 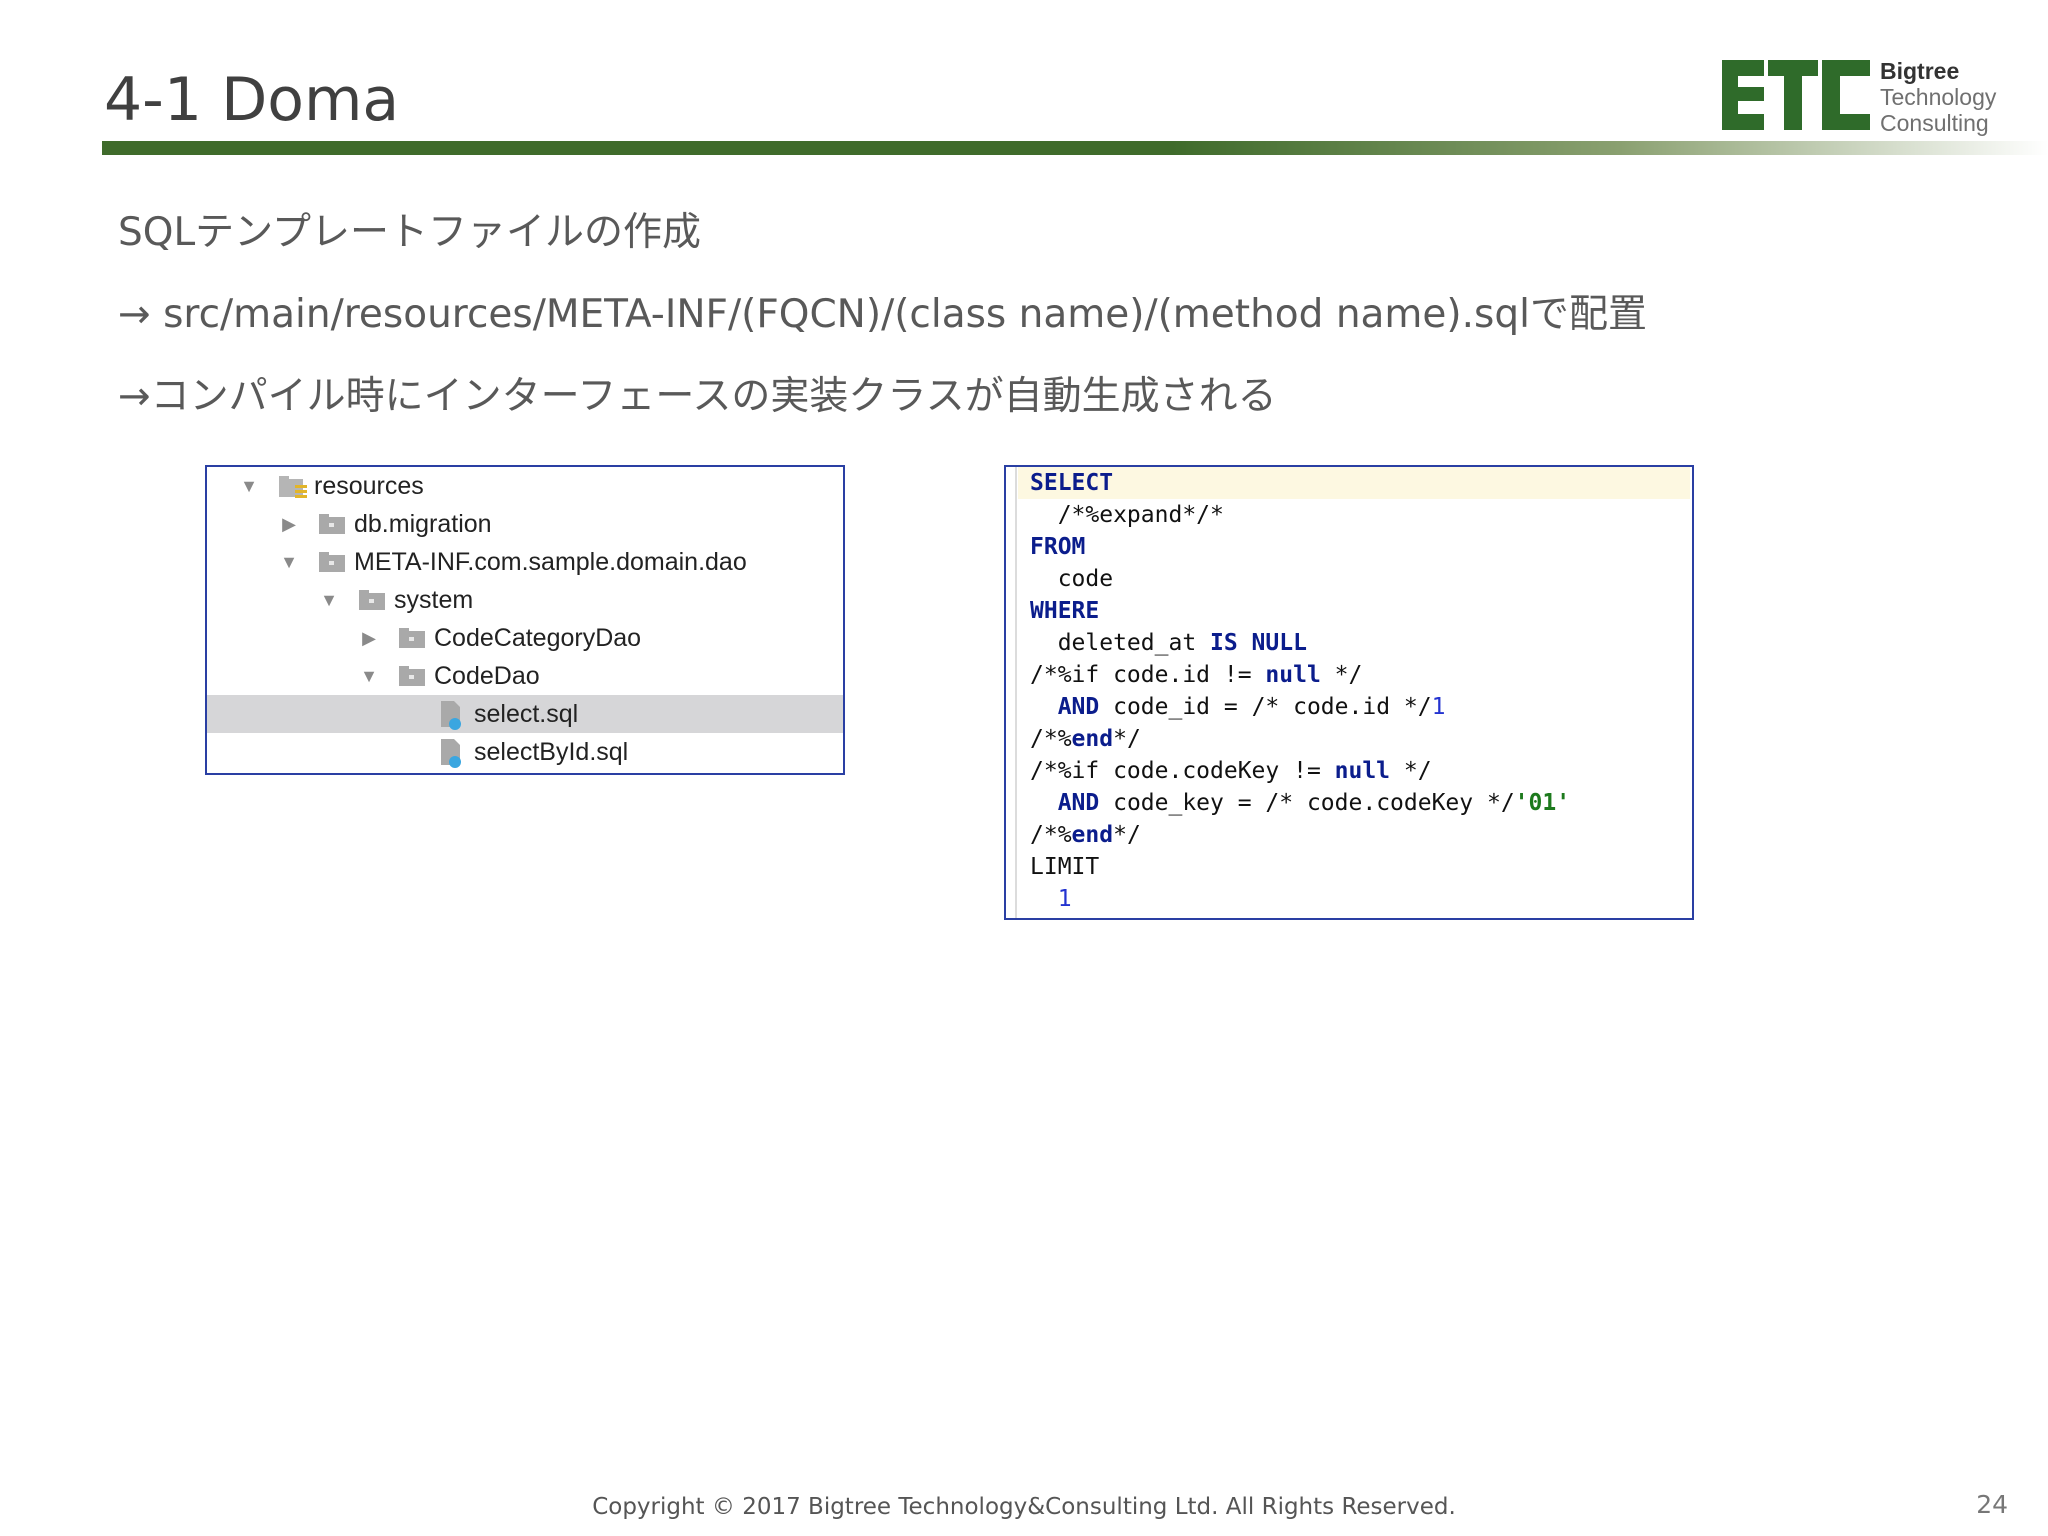 What do you see at coordinates (1064, 899) in the screenshot?
I see `code-line-14: 1` at bounding box center [1064, 899].